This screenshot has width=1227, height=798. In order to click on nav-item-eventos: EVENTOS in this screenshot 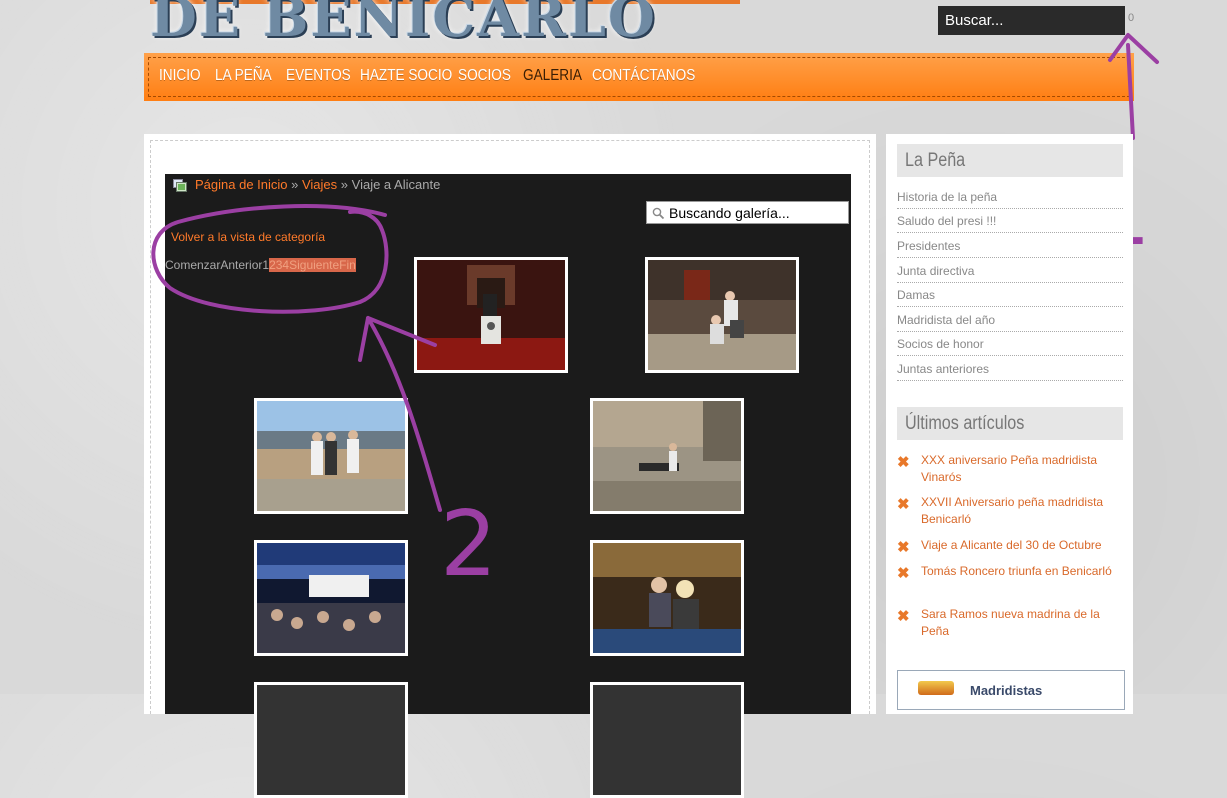, I will do `click(318, 76)`.